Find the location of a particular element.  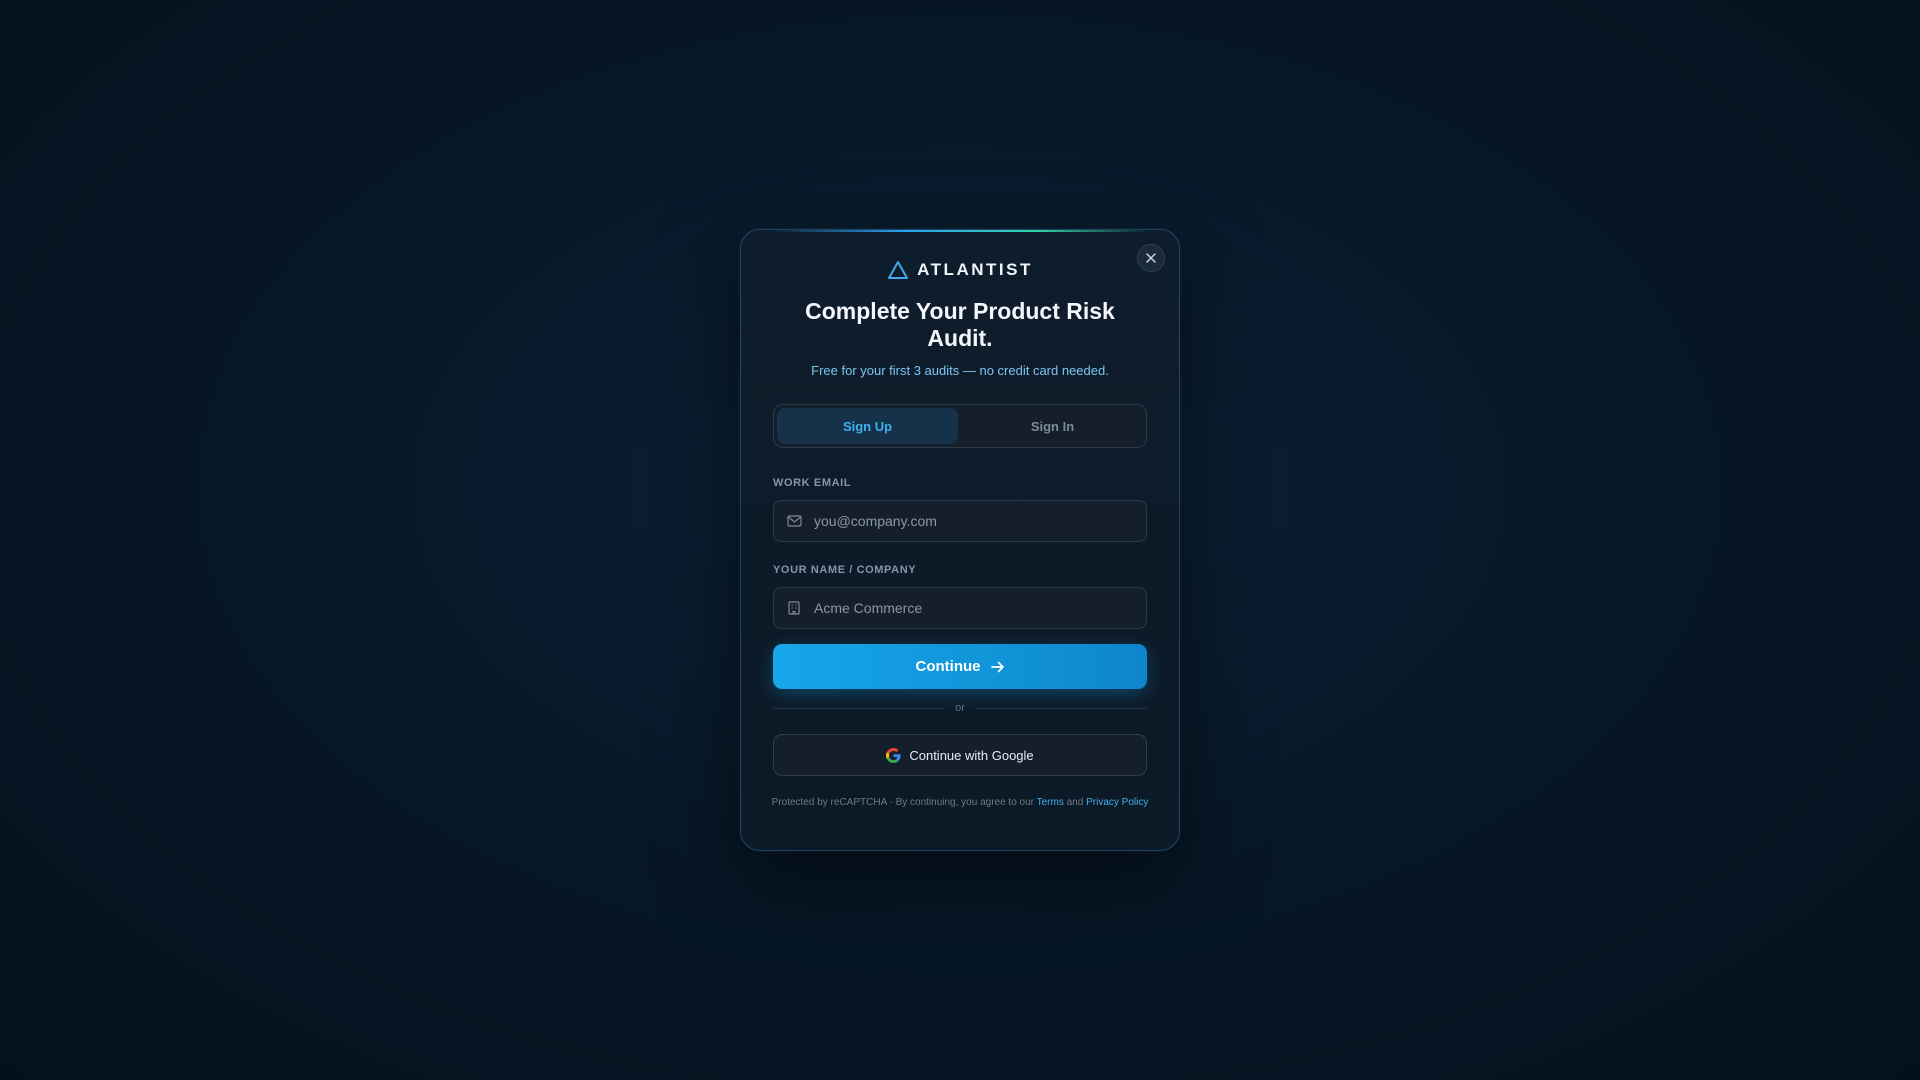

email-label: WORK EMAIL is located at coordinates (812, 483).